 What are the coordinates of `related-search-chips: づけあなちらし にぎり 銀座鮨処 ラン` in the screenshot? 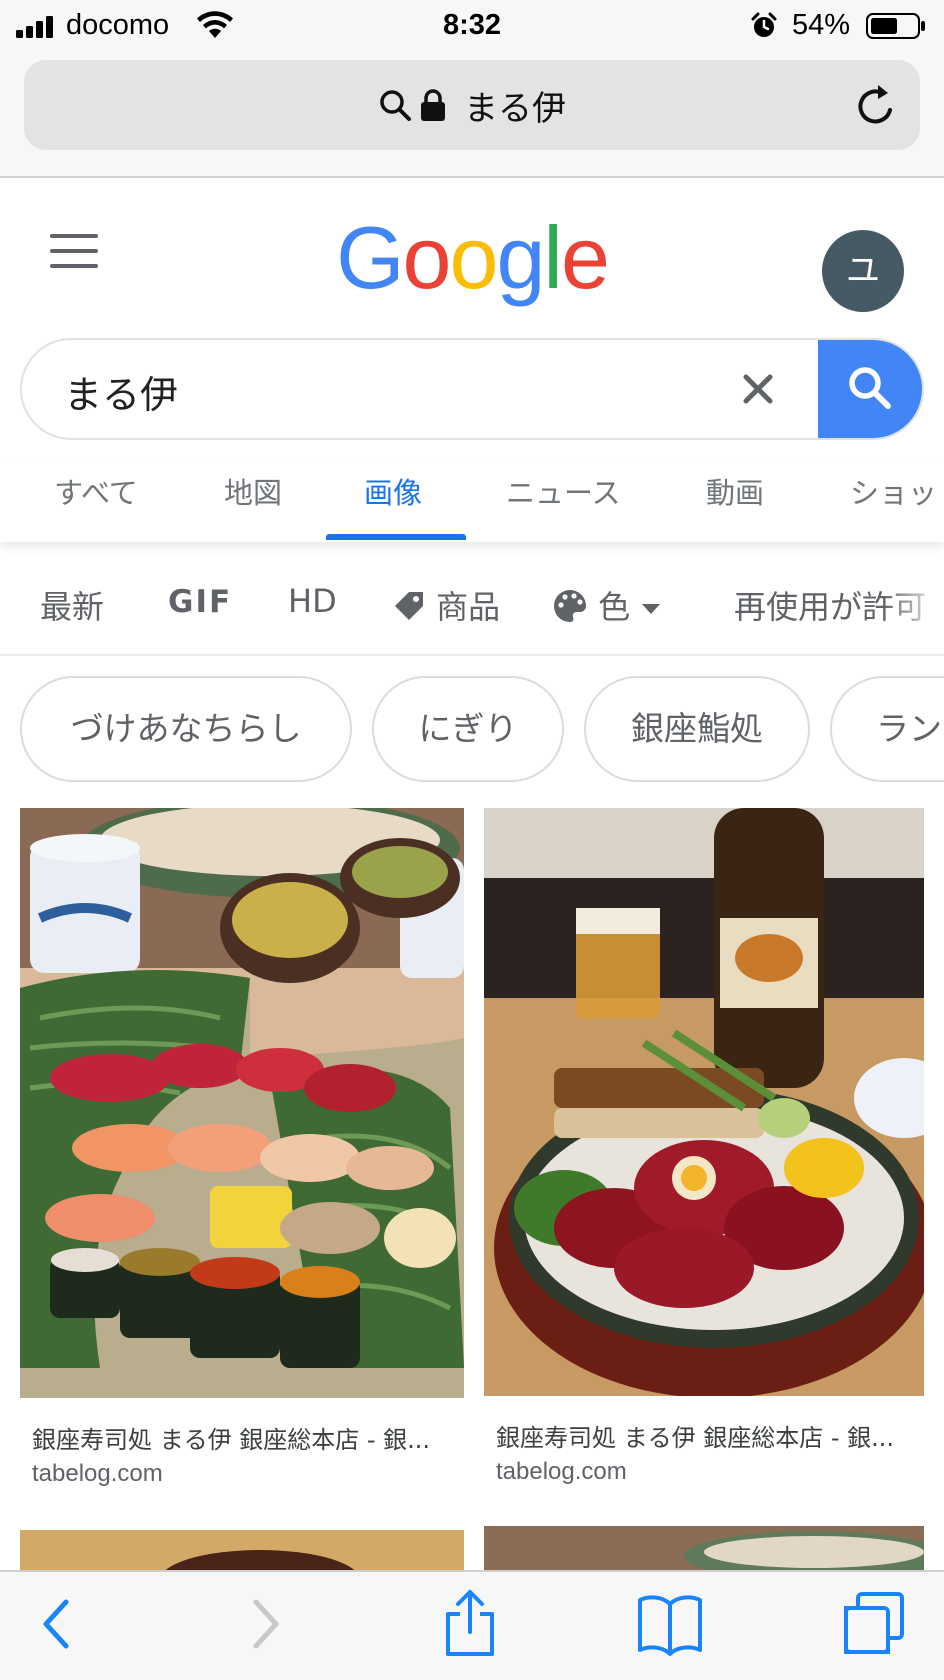 It's located at (472, 731).